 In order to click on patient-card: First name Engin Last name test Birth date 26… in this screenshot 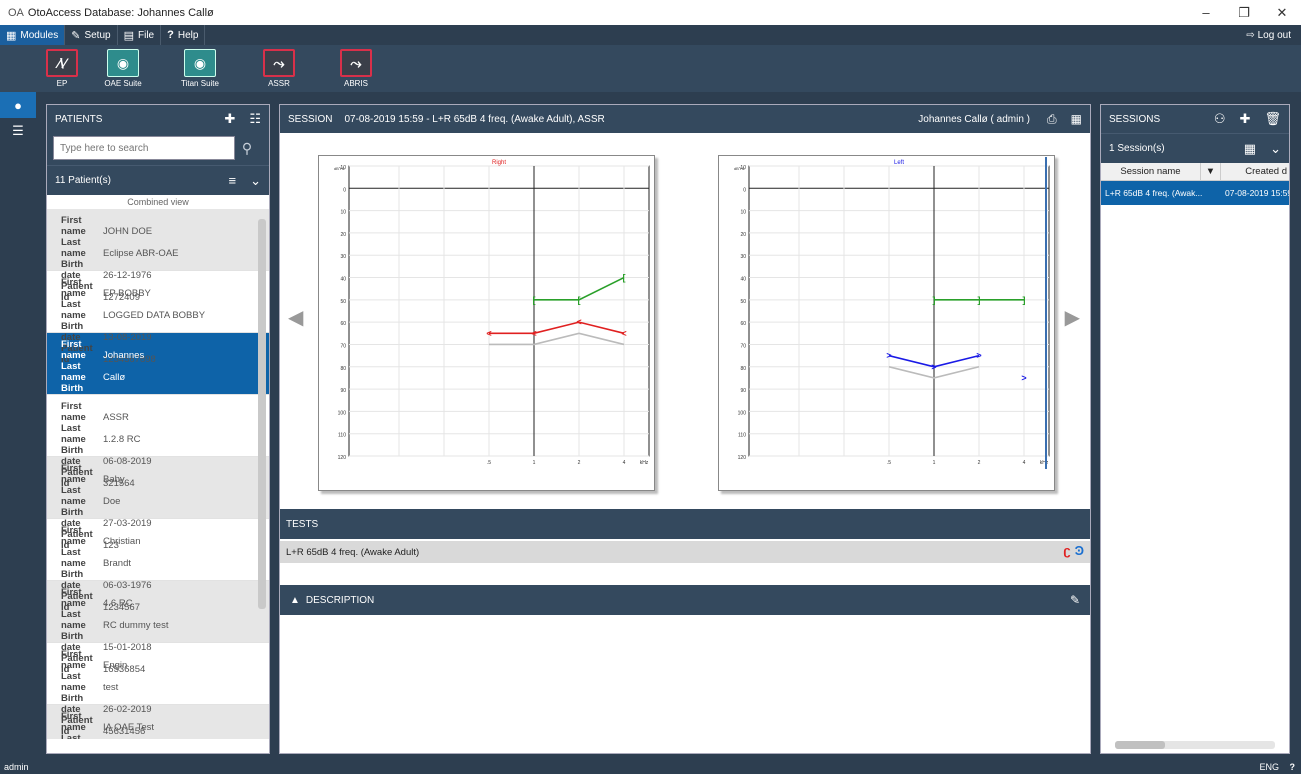, I will do `click(158, 690)`.